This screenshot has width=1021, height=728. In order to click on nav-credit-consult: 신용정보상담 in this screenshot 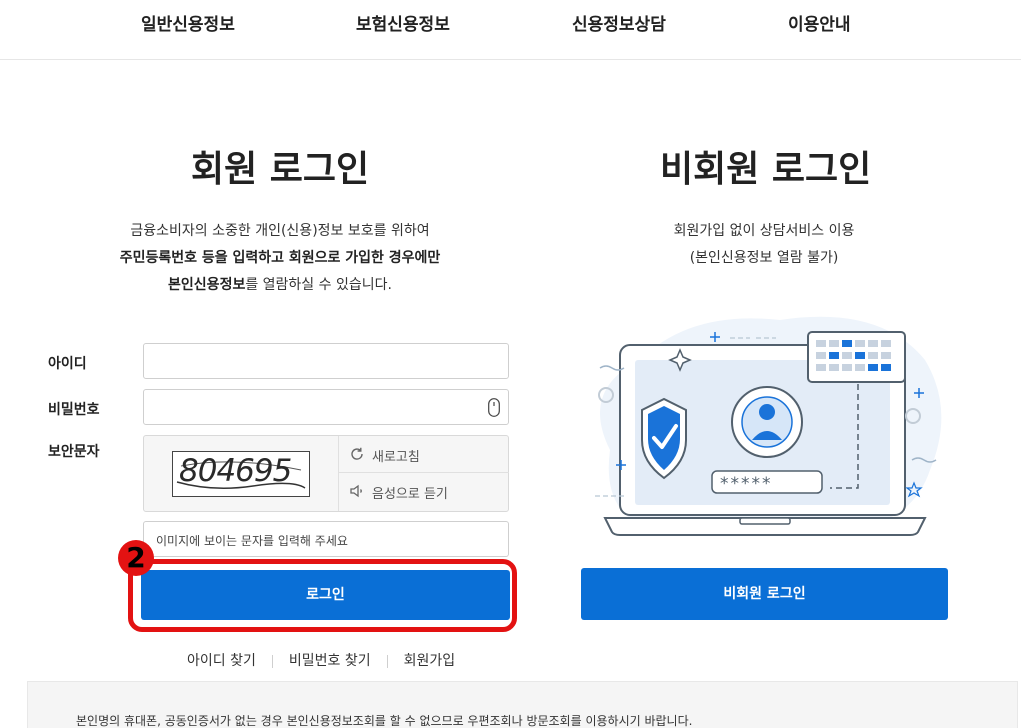, I will do `click(619, 22)`.